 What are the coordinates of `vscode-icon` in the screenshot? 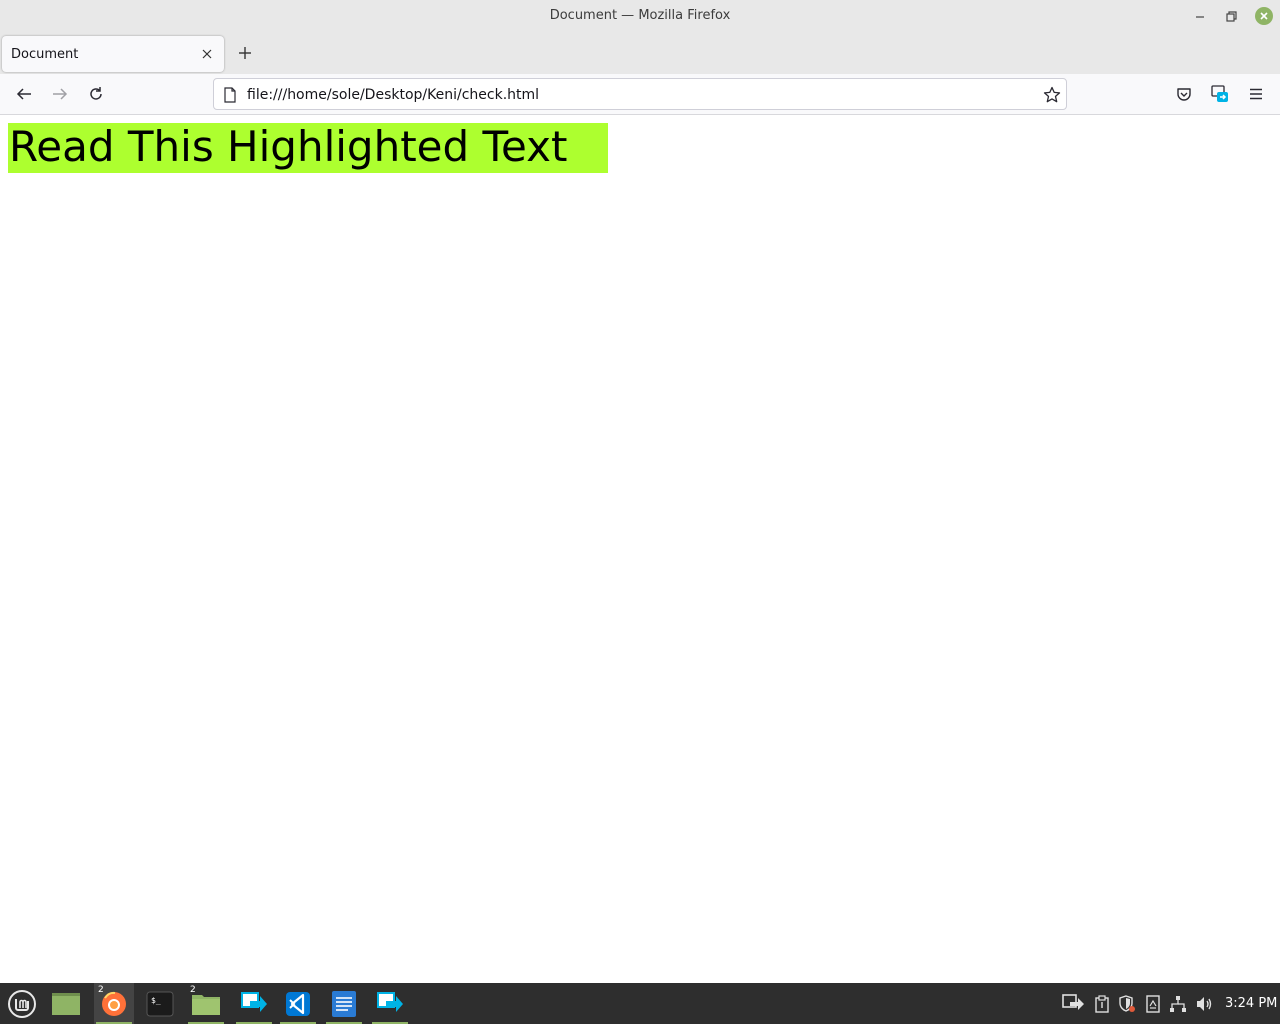 It's located at (298, 1003).